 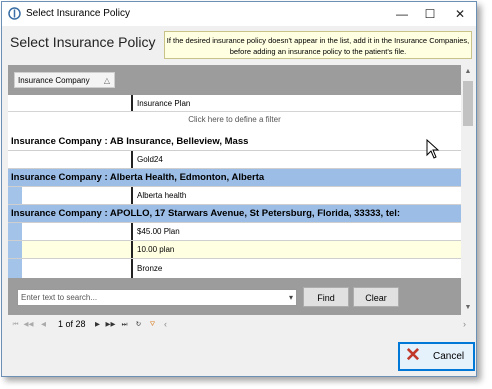 I want to click on scroll-down-icon: ▼, so click(x=468, y=308).